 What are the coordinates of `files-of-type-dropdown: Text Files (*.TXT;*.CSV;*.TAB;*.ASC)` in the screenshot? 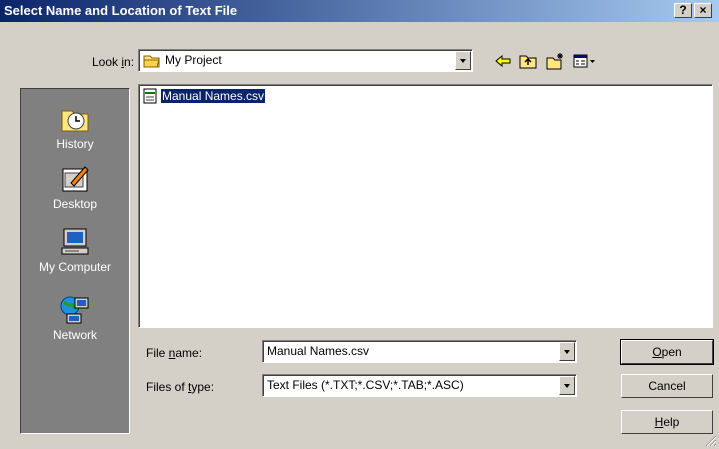 It's located at (419, 385).